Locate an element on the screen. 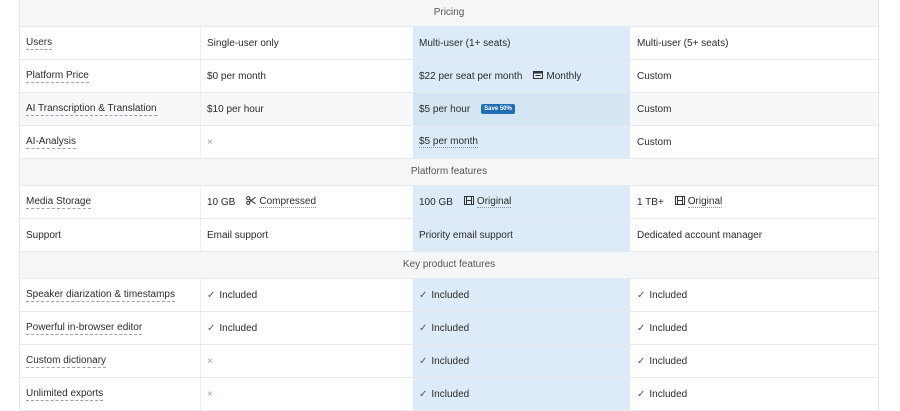 Image resolution: width=900 pixels, height=411 pixels. feature-label-users: Users is located at coordinates (39, 43).